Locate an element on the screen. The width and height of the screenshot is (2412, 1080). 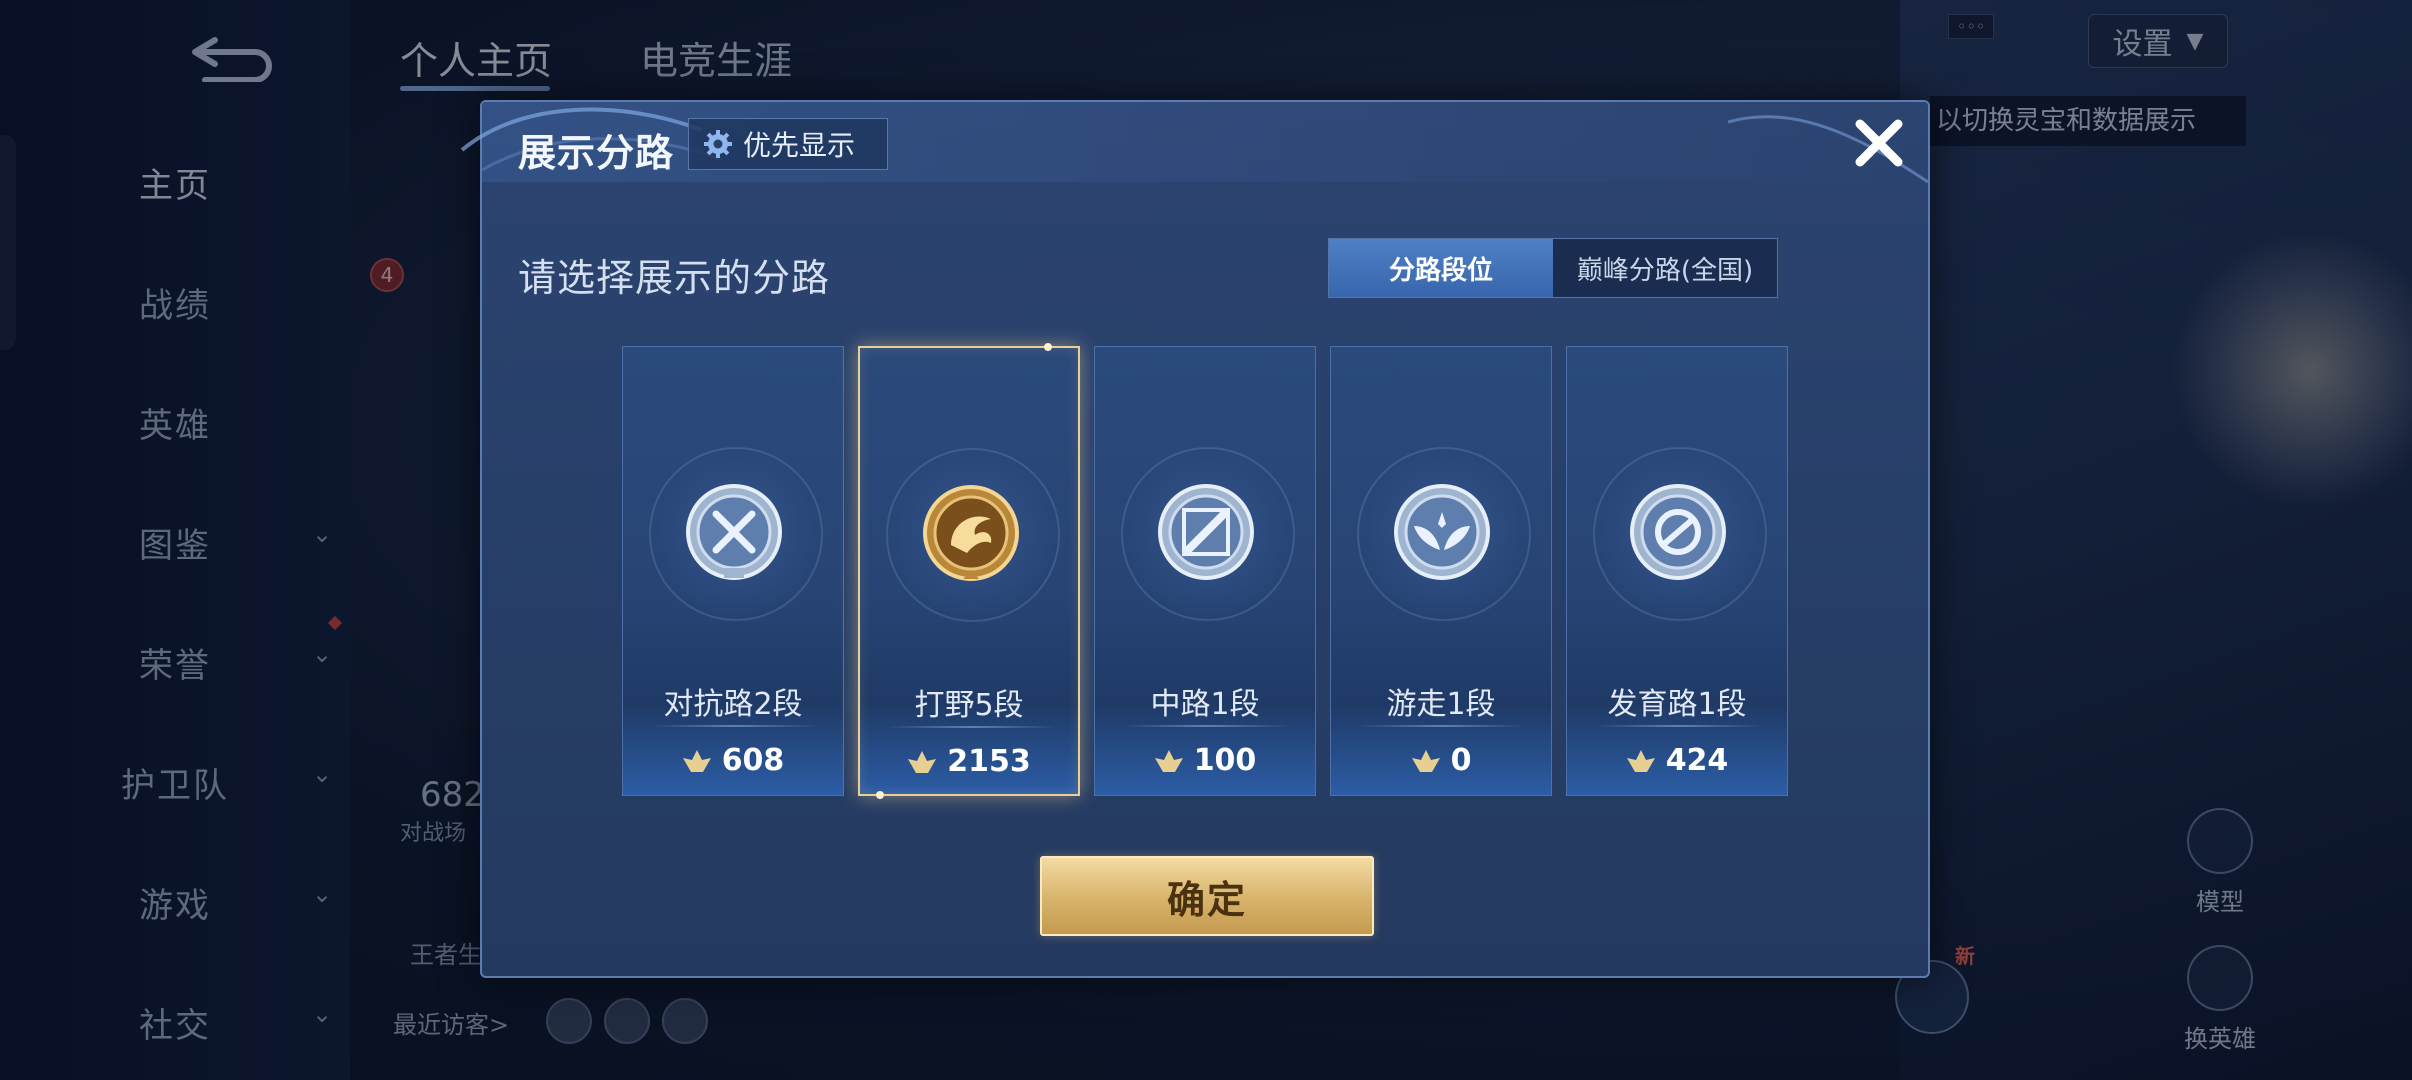
lane-score: 608 is located at coordinates (733, 760).